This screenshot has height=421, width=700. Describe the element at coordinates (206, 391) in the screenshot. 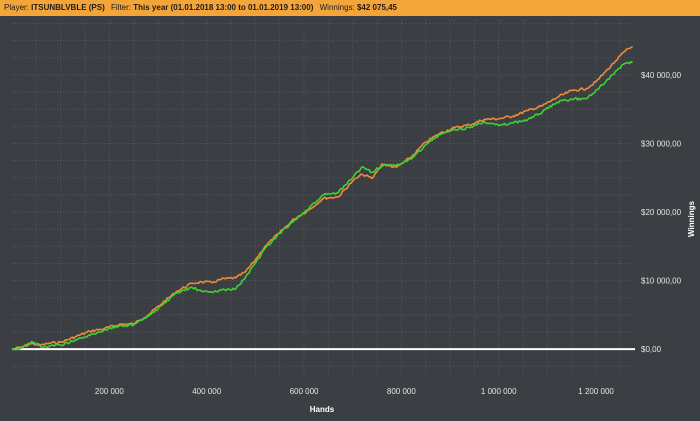

I see `x-tick-label: 400 000` at that location.